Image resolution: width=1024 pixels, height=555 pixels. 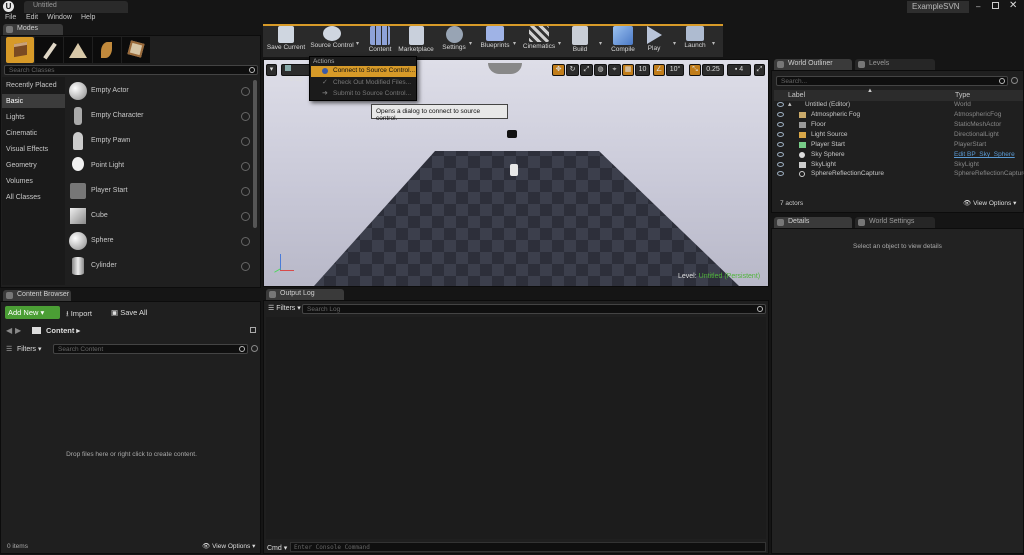 What do you see at coordinates (9, 330) in the screenshot?
I see `back-button: ◀` at bounding box center [9, 330].